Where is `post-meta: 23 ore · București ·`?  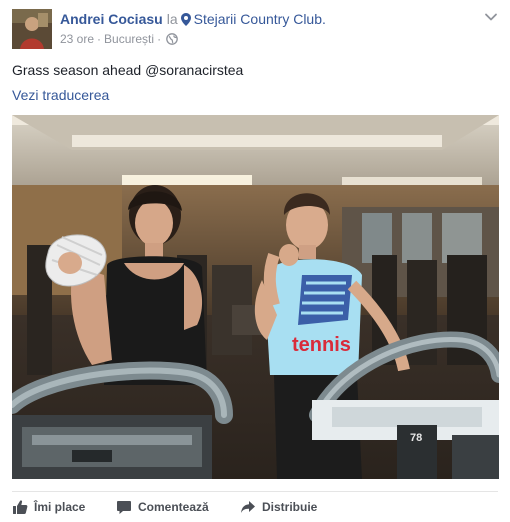
post-meta: 23 ore · București · is located at coordinates (119, 40).